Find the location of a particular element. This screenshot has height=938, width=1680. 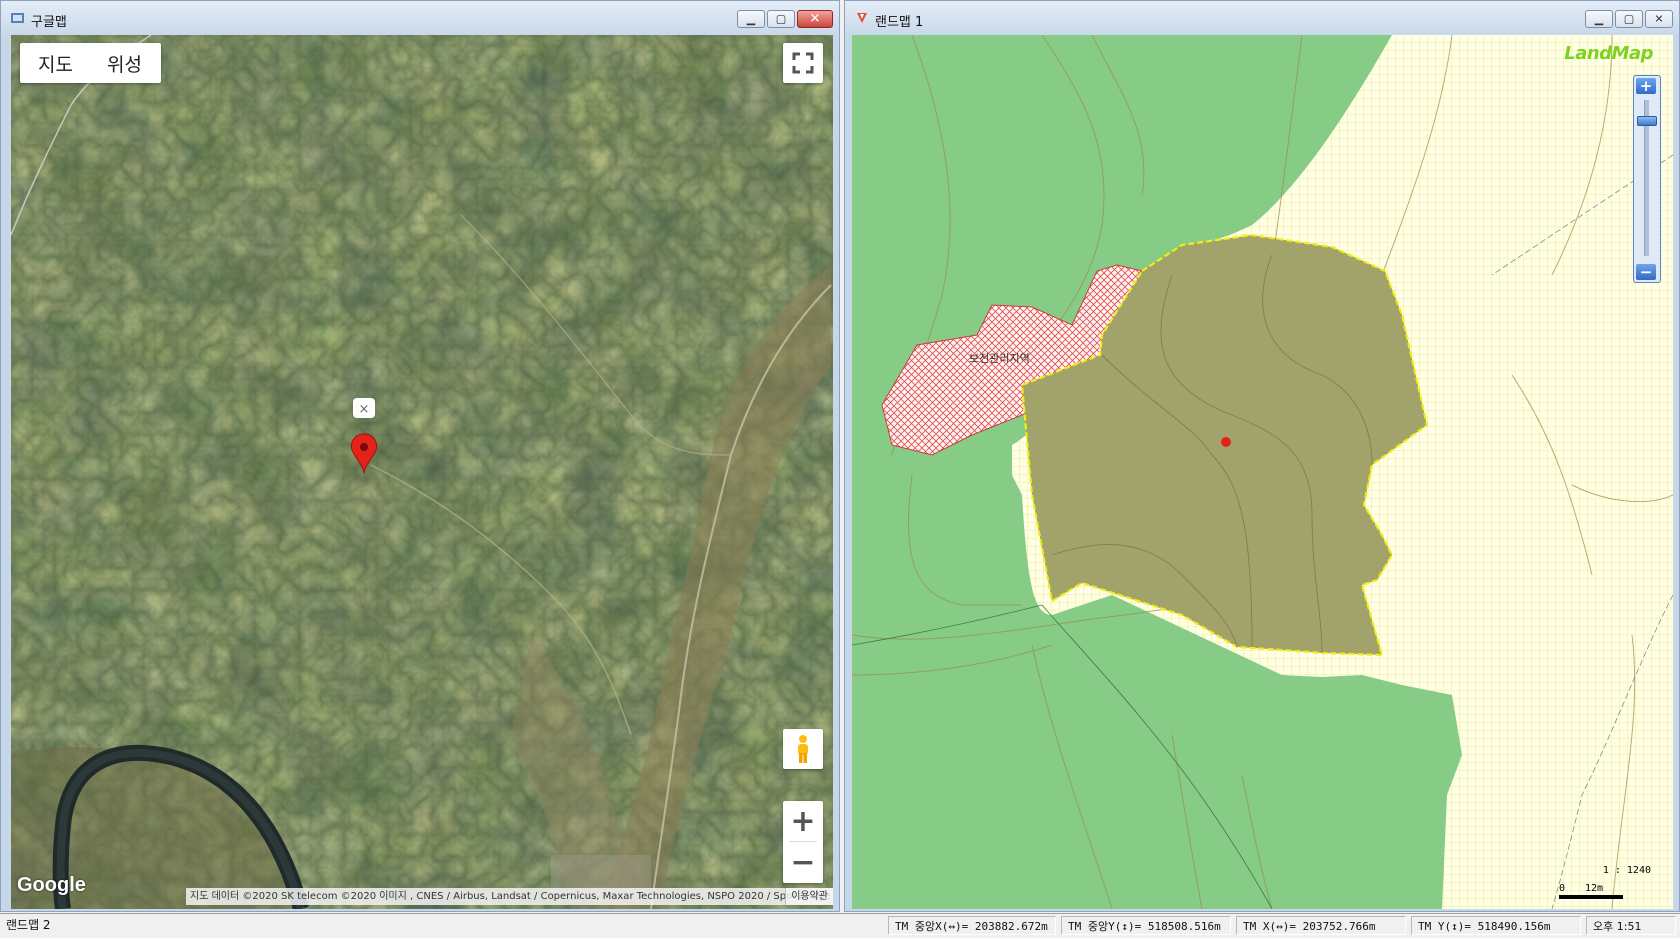

landmap-zoom-slider: + − is located at coordinates (1647, 179).